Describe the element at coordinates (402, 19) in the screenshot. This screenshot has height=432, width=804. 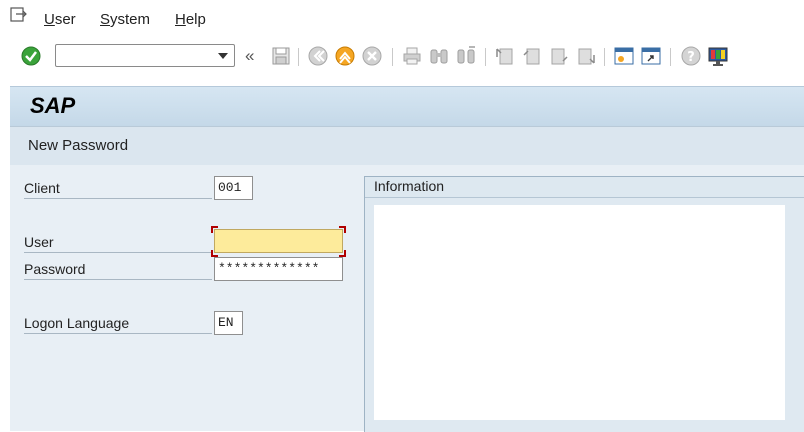
I see `menu-bar: User System Help` at that location.